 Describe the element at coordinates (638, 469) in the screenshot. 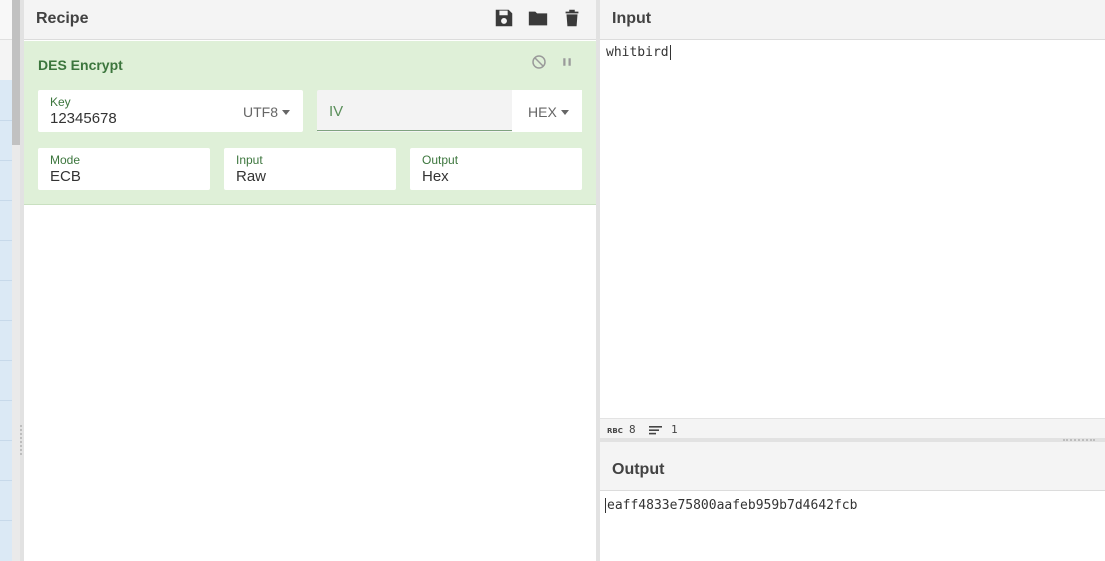

I see `output-title: Output` at that location.